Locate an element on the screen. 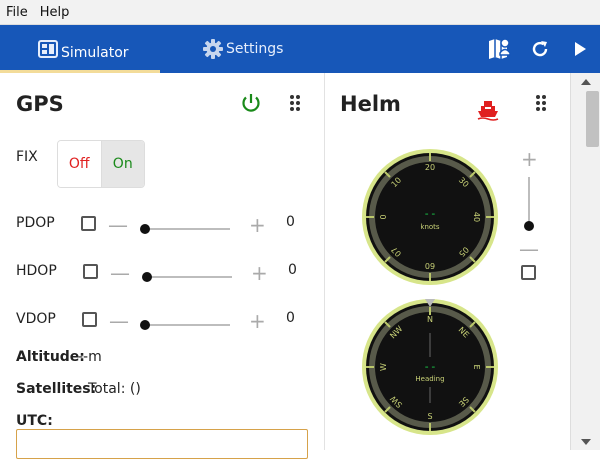 This screenshot has height=459, width=600. play-icon is located at coordinates (580, 49).